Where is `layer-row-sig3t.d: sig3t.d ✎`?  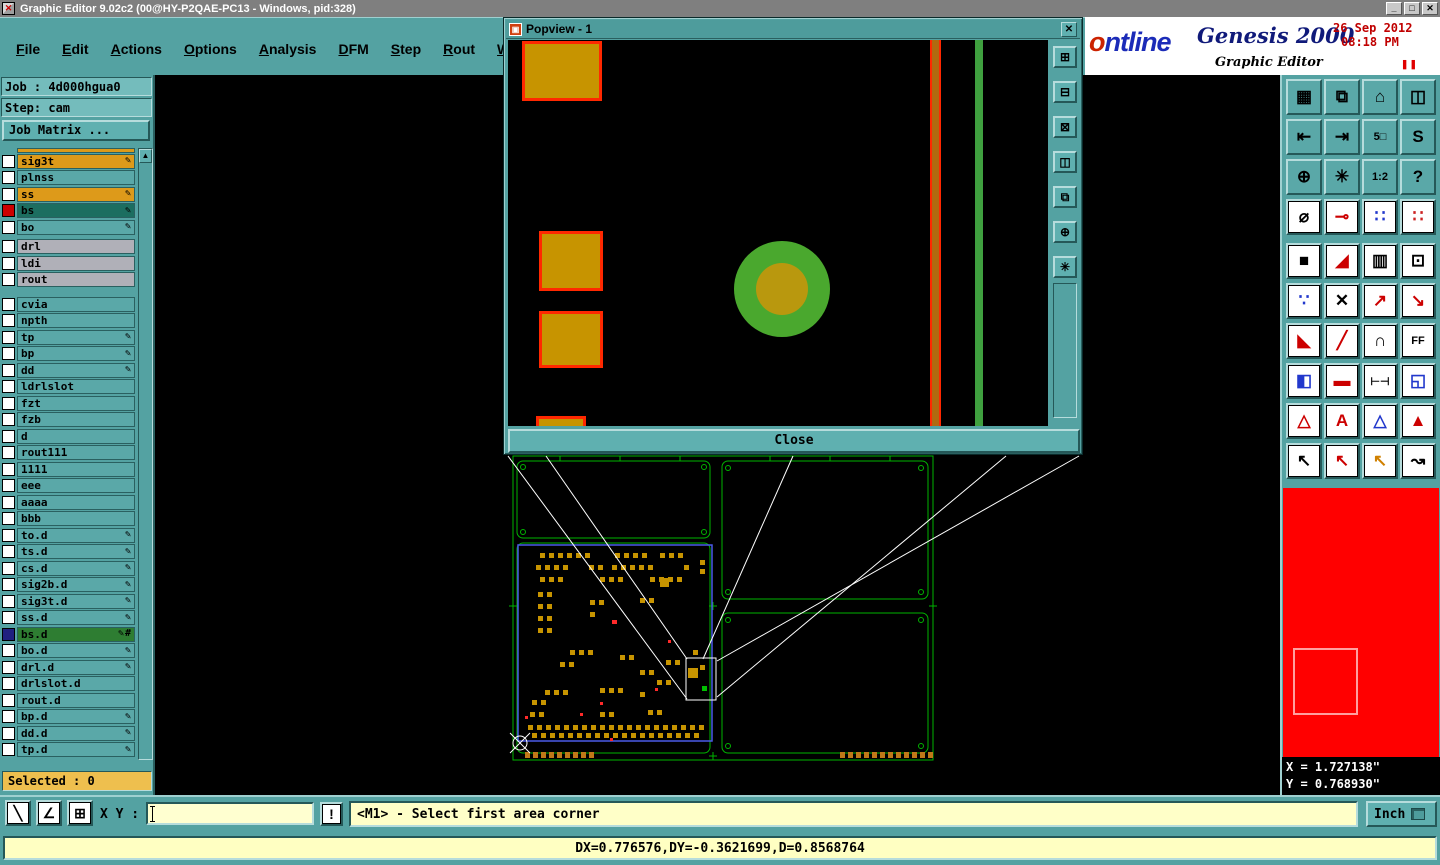 layer-row-sig3t.d: sig3t.d ✎ is located at coordinates (69, 601).